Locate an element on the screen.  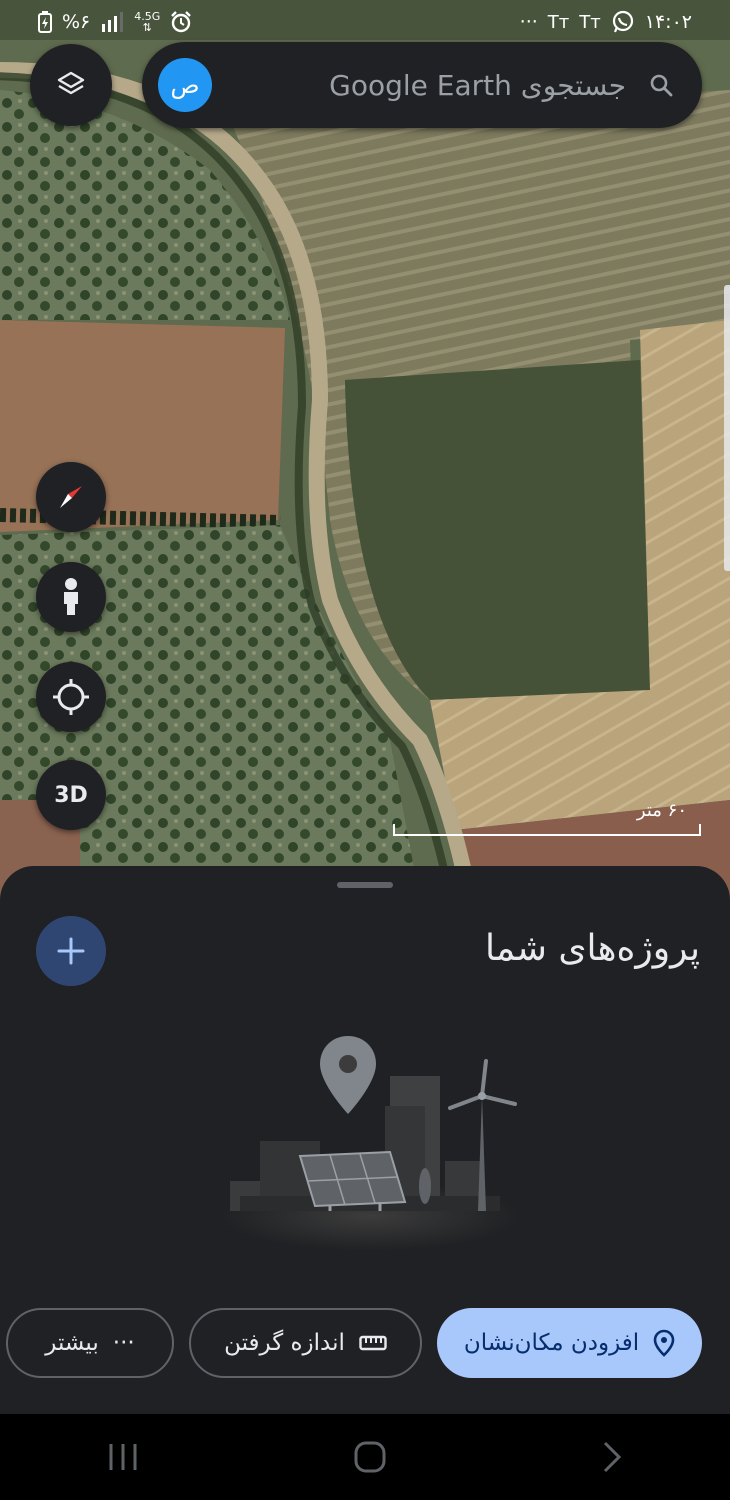
network-indicator: 4.5G ⇅ is located at coordinates (147, 22).